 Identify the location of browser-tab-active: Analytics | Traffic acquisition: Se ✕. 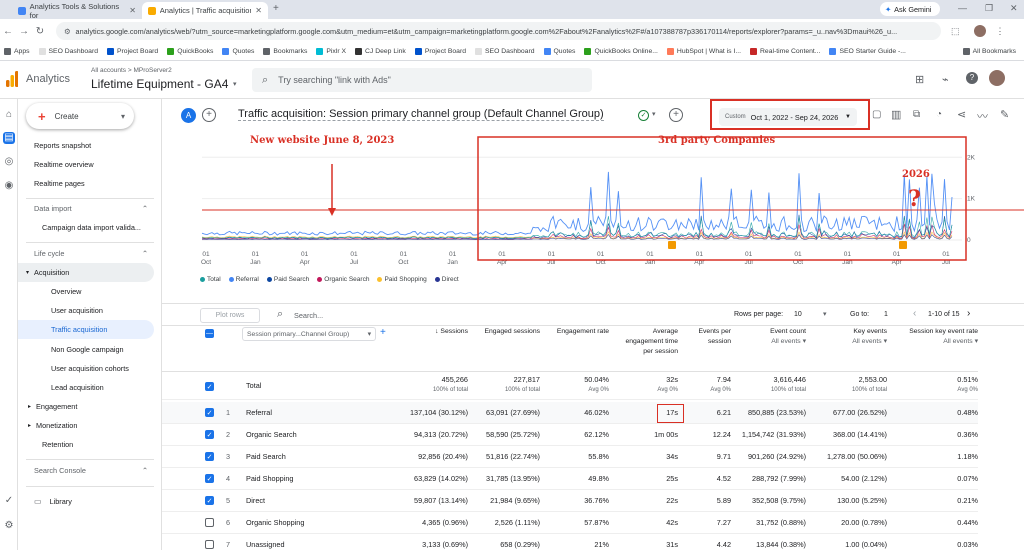
(205, 10).